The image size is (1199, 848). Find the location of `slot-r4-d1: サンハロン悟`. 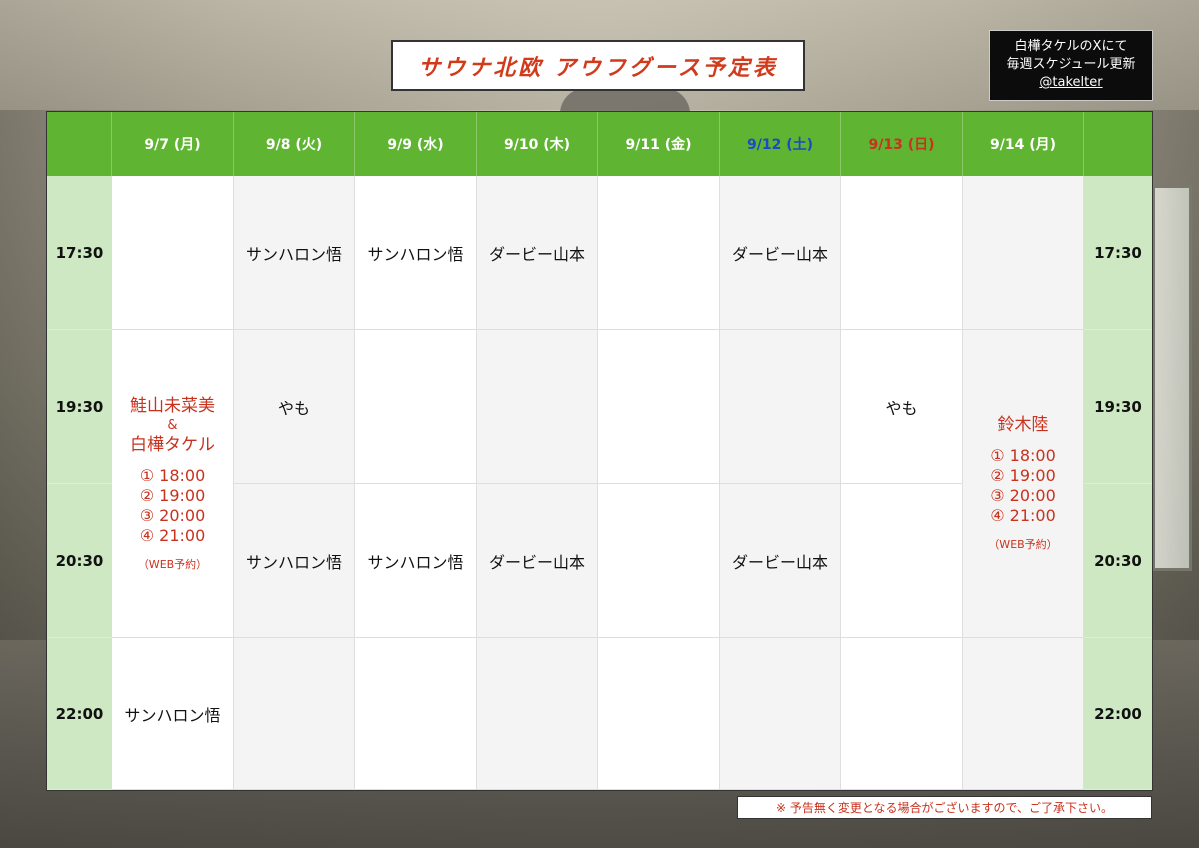

slot-r4-d1: サンハロン悟 is located at coordinates (173, 714).